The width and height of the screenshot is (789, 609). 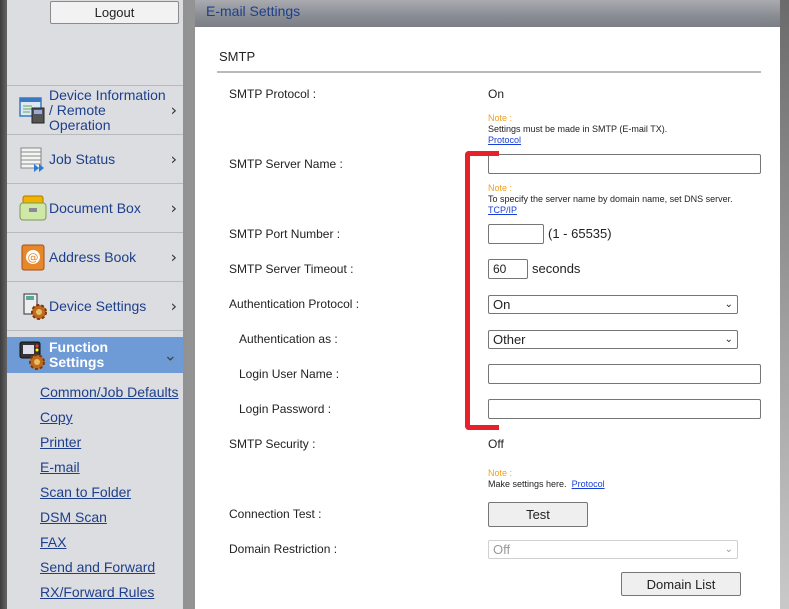 I want to click on login-user-name-input, so click(x=624, y=374).